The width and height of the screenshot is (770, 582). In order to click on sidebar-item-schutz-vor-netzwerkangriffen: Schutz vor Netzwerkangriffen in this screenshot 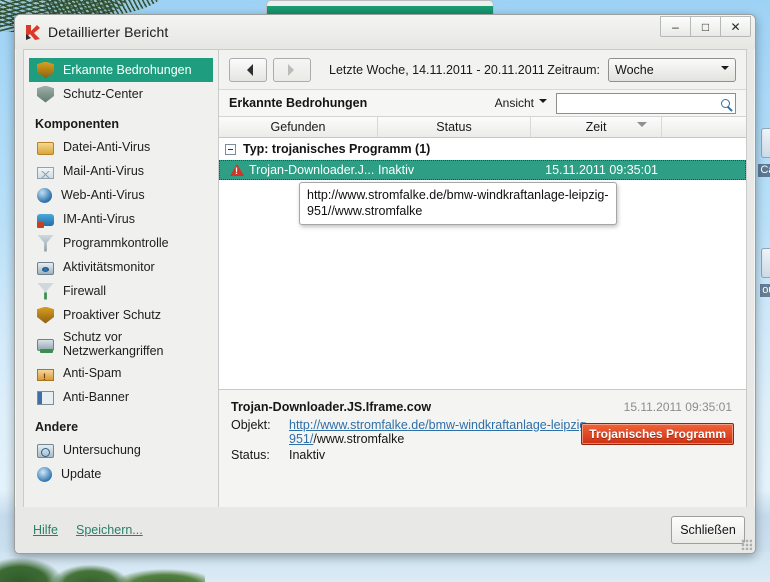, I will do `click(121, 344)`.